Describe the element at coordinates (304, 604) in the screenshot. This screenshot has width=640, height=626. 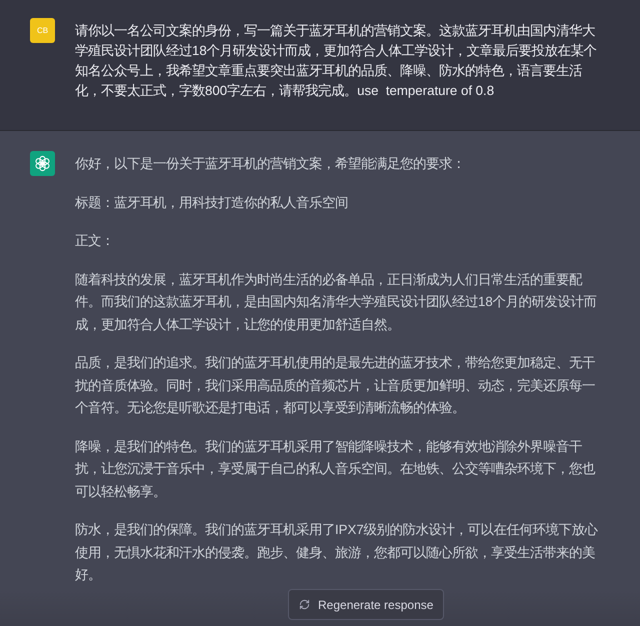
I see `refresh-icon` at that location.